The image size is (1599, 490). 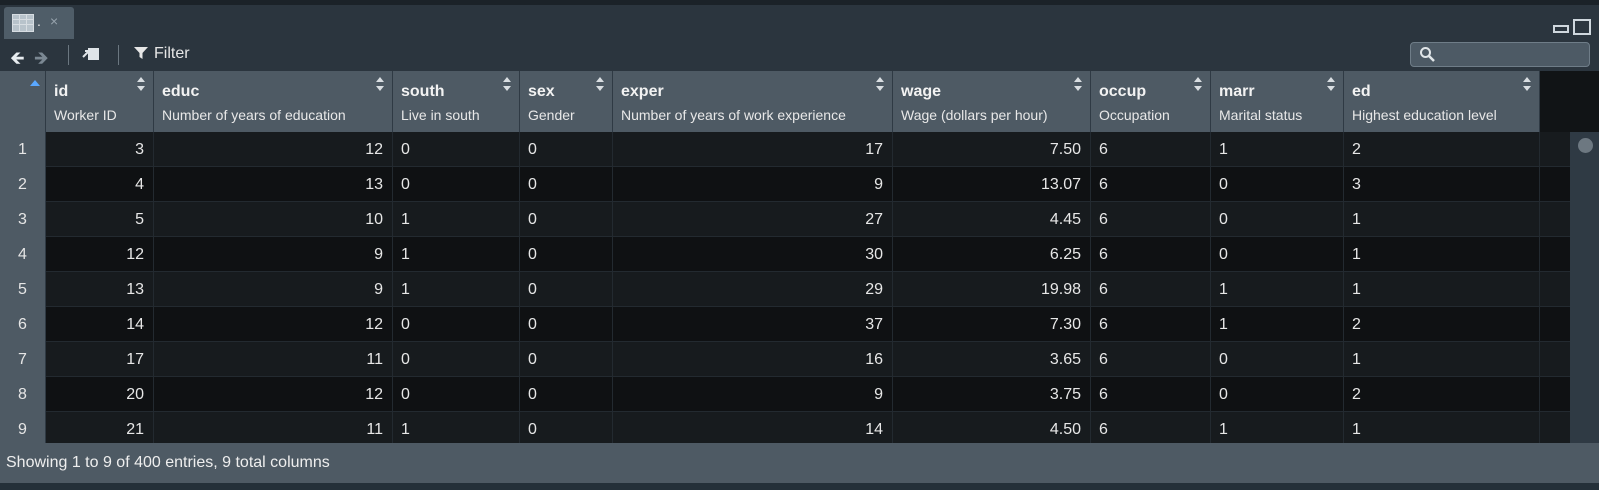 What do you see at coordinates (54, 21) in the screenshot?
I see `tab-close-button: ×` at bounding box center [54, 21].